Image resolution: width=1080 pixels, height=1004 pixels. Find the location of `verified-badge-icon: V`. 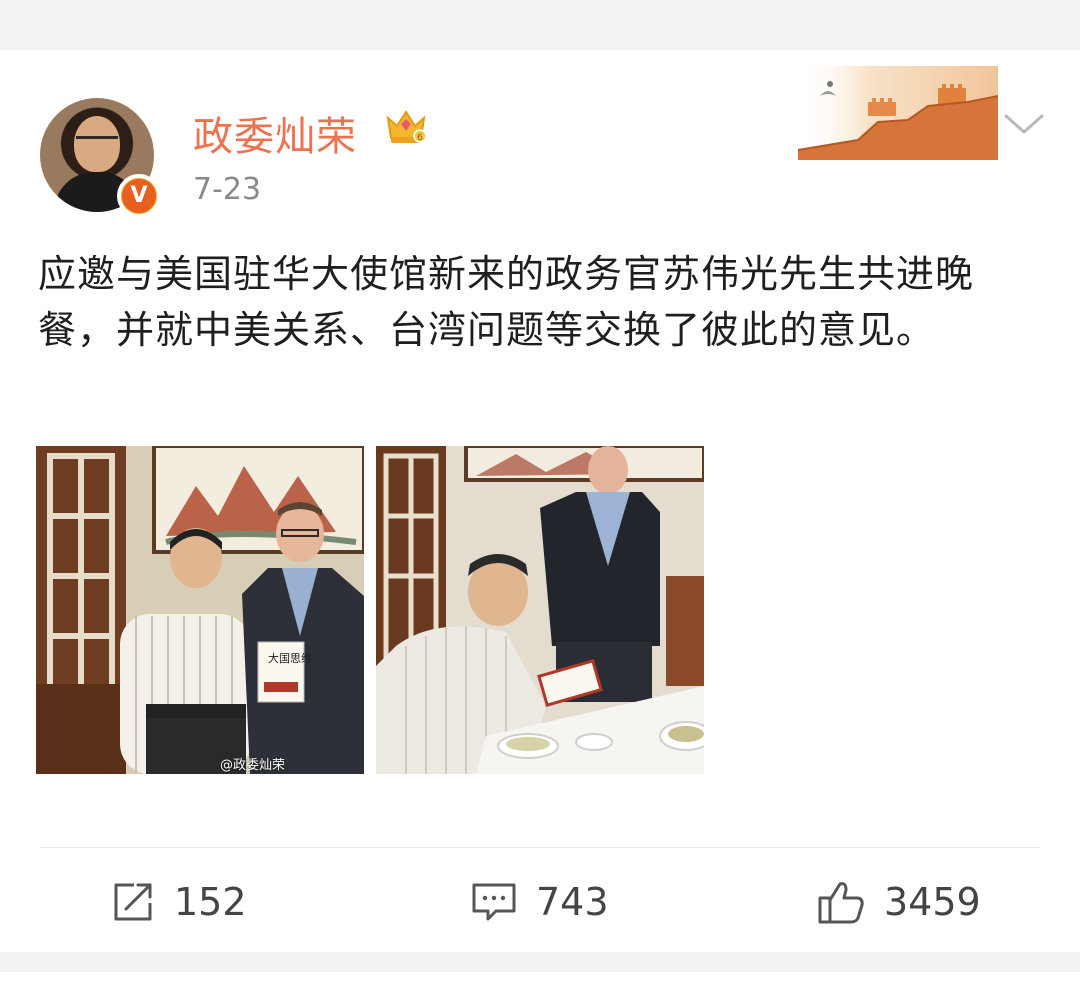

verified-badge-icon: V is located at coordinates (139, 196).